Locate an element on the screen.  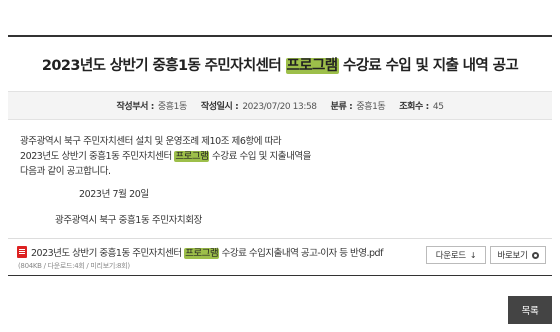
meta-category-label: 분류 : is located at coordinates (341, 107).